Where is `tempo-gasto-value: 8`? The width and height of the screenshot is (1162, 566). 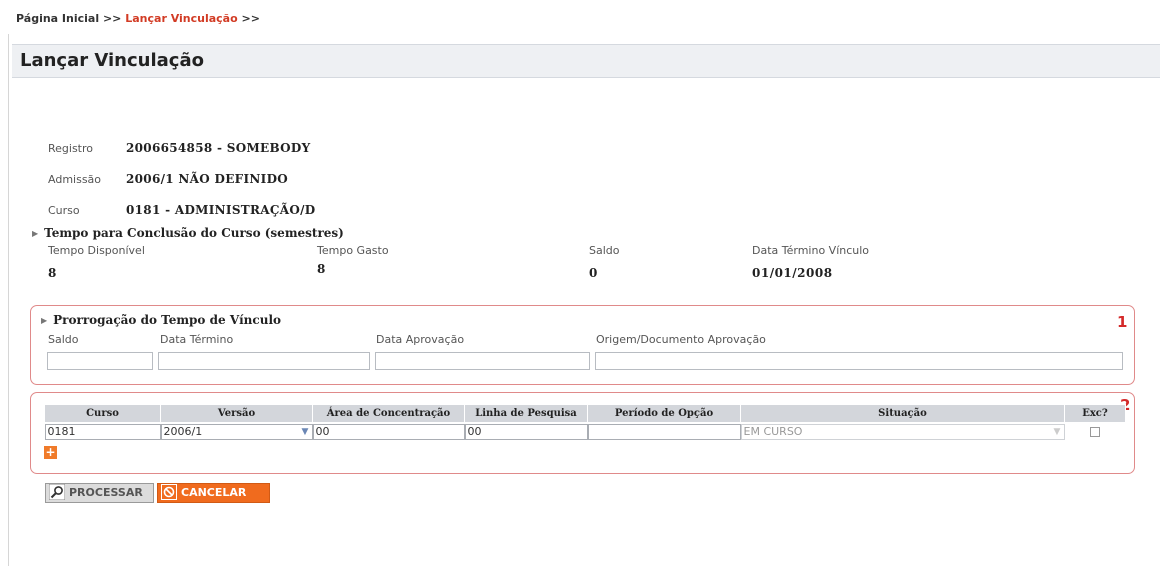 tempo-gasto-value: 8 is located at coordinates (321, 269).